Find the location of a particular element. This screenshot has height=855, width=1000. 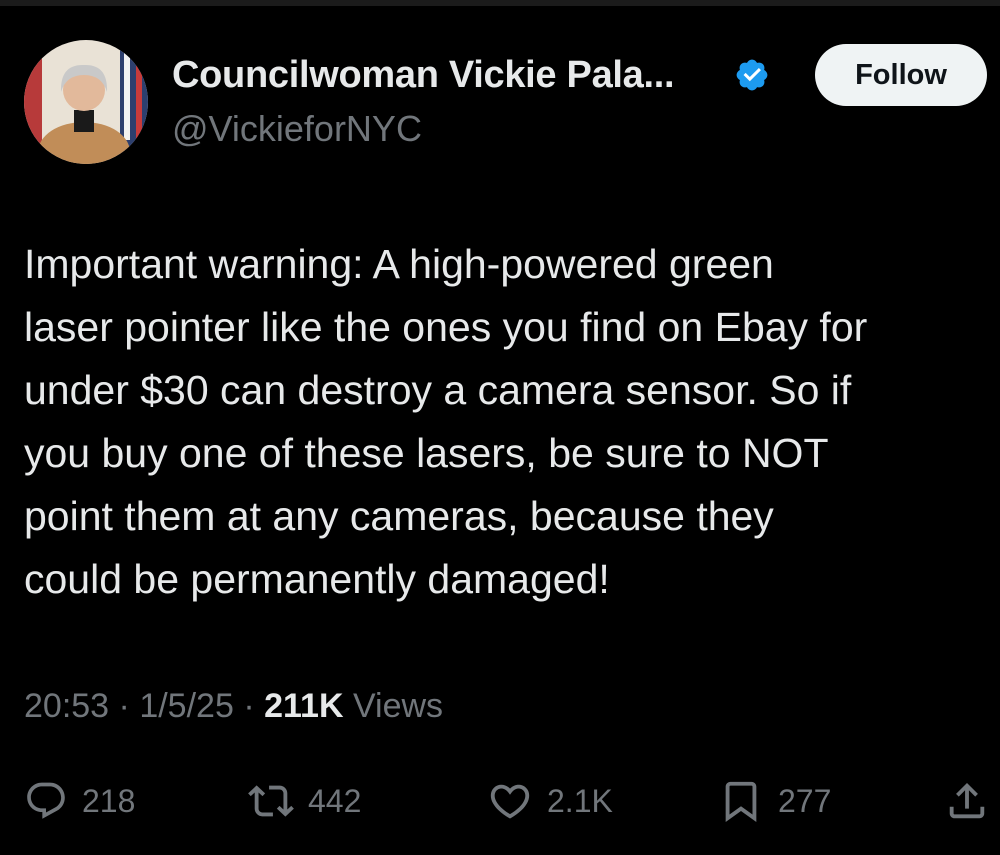

like-count: 2.1K is located at coordinates (580, 800).